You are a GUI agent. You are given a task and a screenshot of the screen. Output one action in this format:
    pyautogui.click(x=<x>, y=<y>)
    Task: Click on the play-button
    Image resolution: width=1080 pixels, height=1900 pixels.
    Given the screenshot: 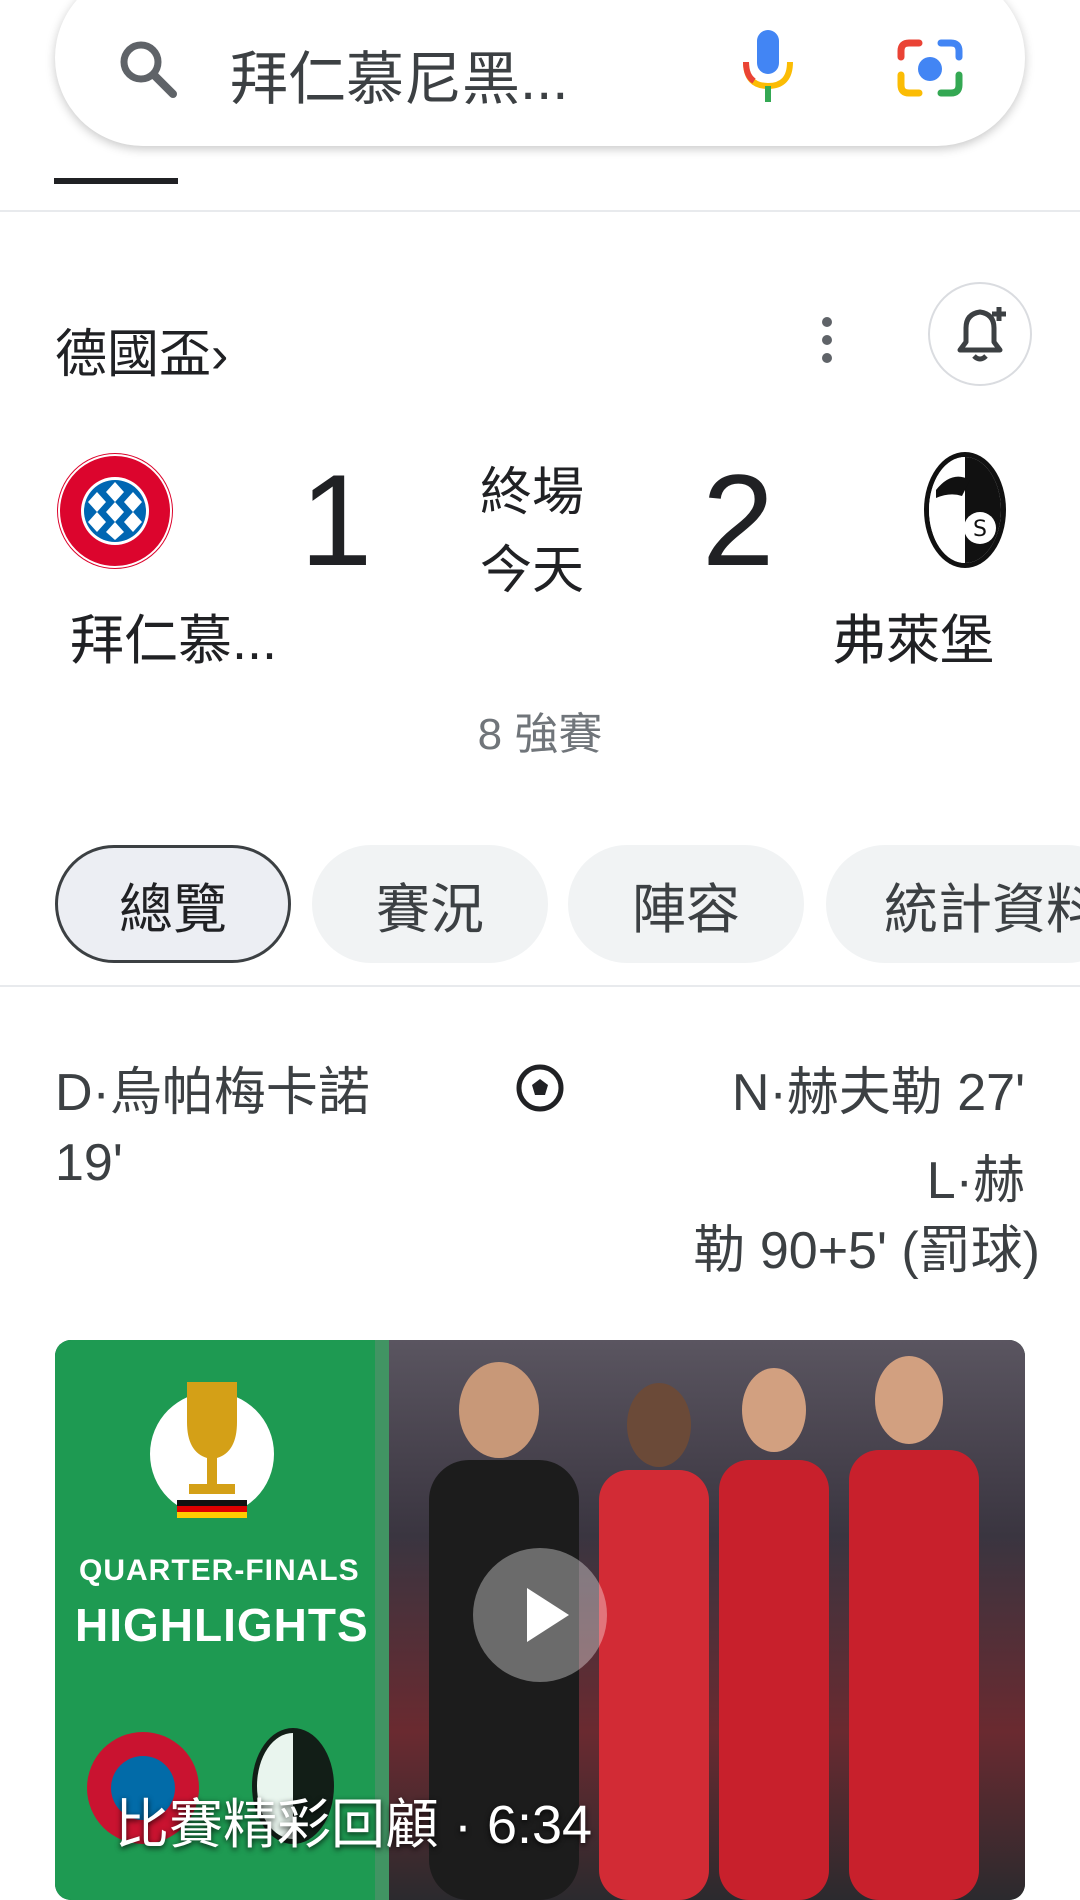 What is the action you would take?
    pyautogui.click(x=540, y=1615)
    